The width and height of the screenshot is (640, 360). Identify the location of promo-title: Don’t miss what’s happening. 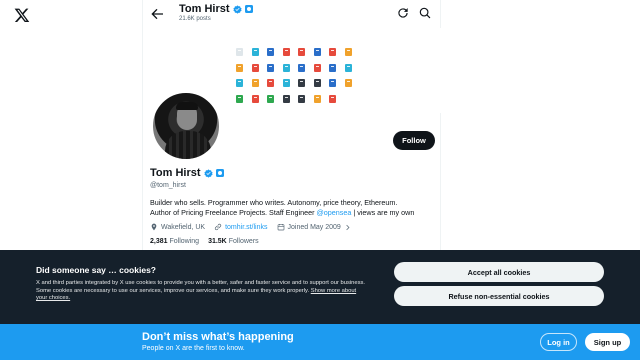
(218, 337).